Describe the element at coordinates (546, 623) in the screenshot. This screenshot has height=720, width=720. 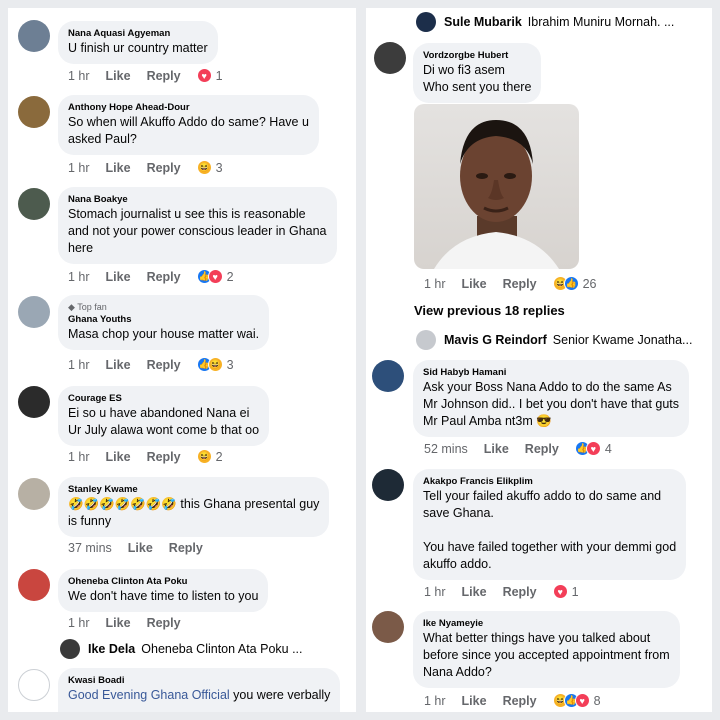
I see `comment-author: Ike Nyameyie` at that location.